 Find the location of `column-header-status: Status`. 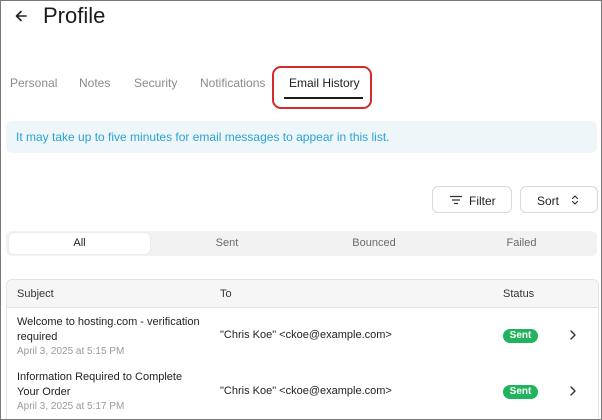

column-header-status: Status is located at coordinates (519, 294).